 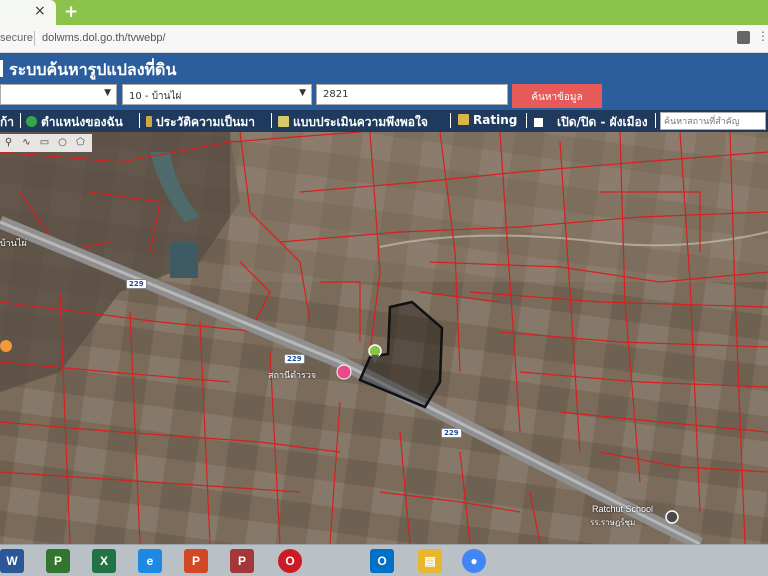 What do you see at coordinates (384, 68) in the screenshot?
I see `app-header: ระบบค้นหารูปแปลงที่ดิน` at bounding box center [384, 68].